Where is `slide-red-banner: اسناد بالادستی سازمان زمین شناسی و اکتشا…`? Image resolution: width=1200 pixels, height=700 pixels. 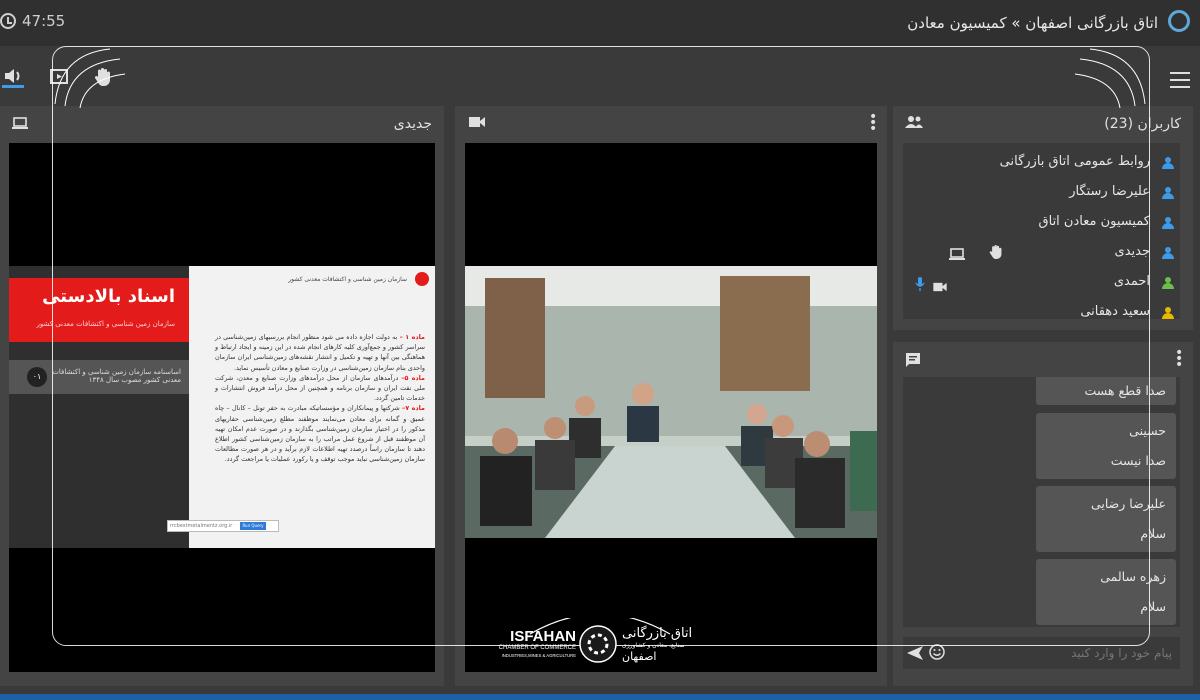 slide-red-banner: اسناد بالادستی سازمان زمین شناسی و اکتشا… is located at coordinates (99, 310).